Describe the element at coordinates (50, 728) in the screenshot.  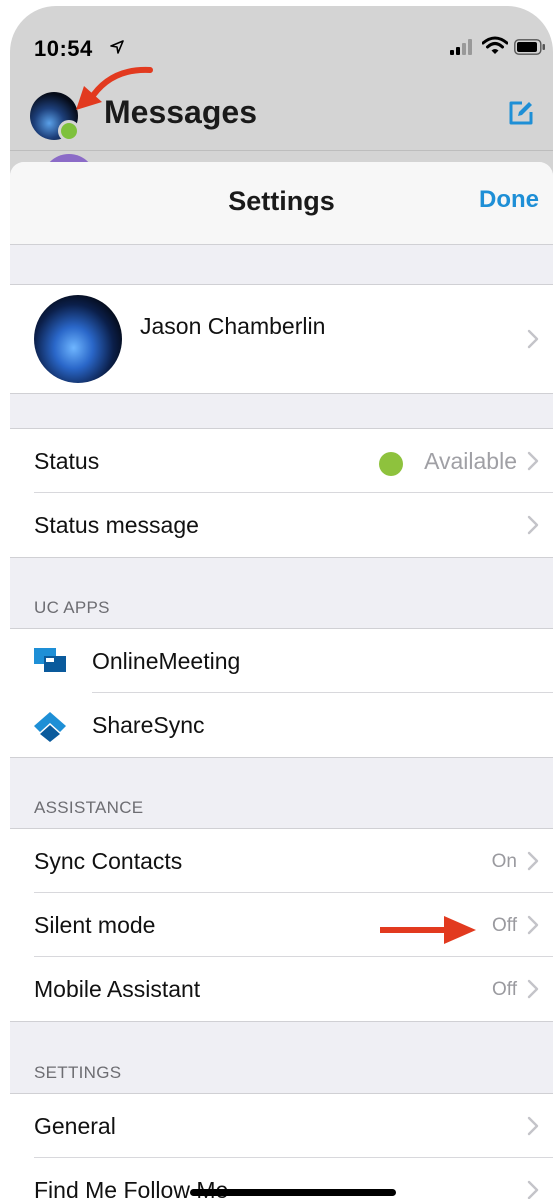
I see `sharesync-icon` at that location.